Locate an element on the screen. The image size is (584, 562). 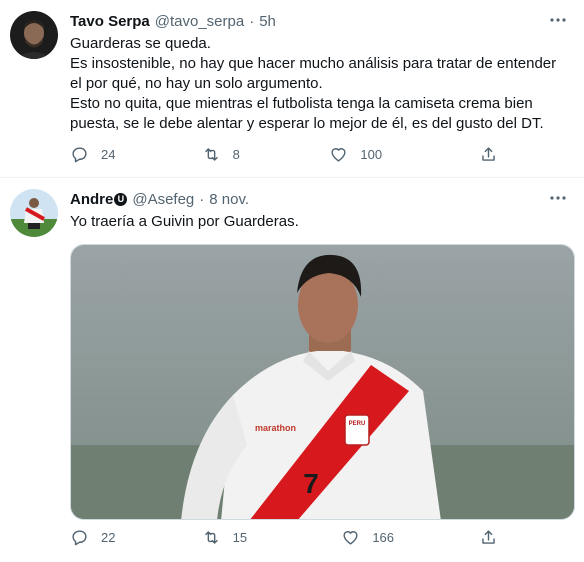
like-button: 166 is located at coordinates (410, 537).